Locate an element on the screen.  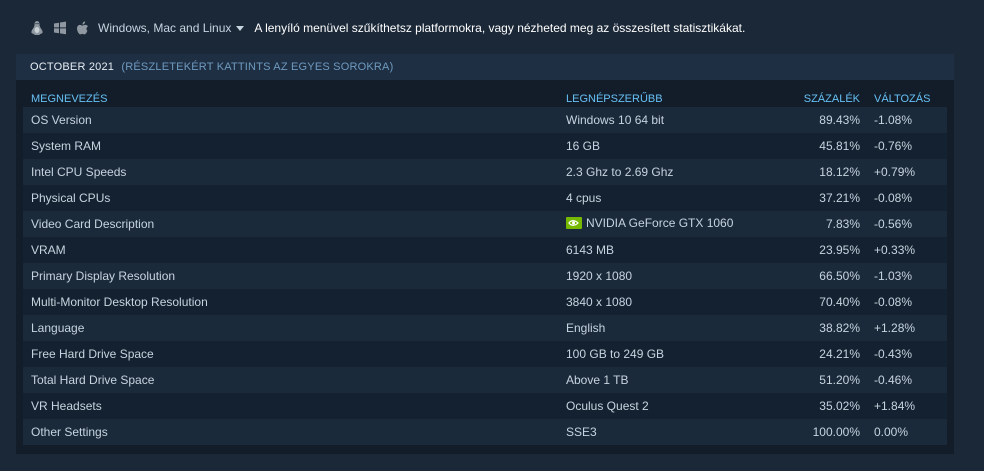
row-popular: 16 GB is located at coordinates (661, 146).